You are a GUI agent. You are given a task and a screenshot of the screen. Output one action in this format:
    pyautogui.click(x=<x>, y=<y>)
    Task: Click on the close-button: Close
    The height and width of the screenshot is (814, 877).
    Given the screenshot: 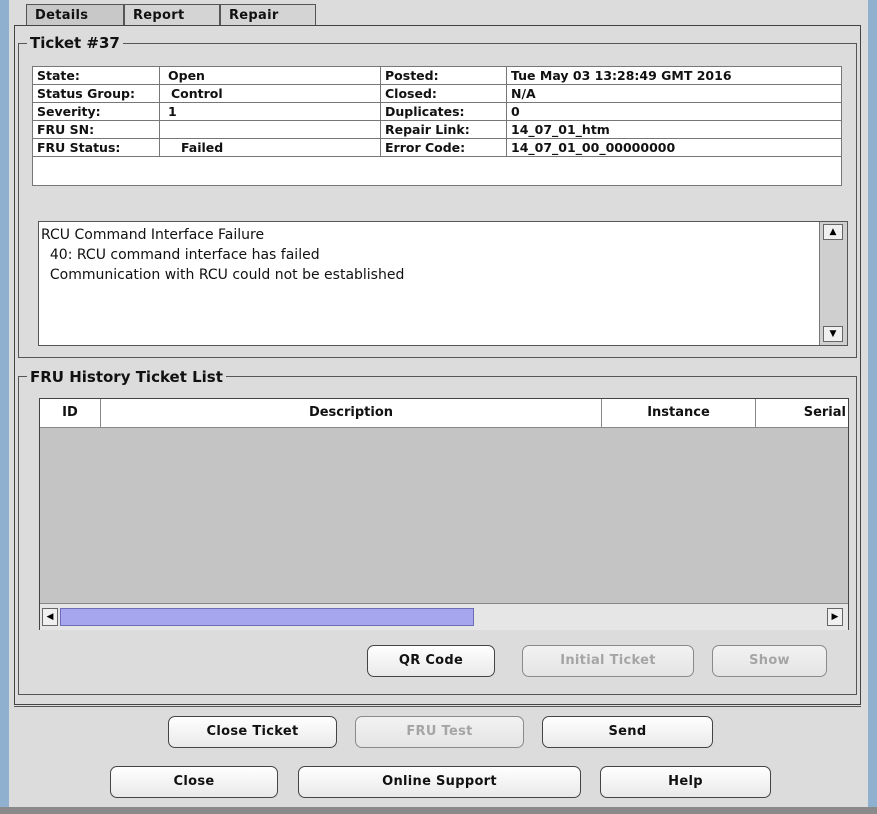 What is the action you would take?
    pyautogui.click(x=194, y=782)
    